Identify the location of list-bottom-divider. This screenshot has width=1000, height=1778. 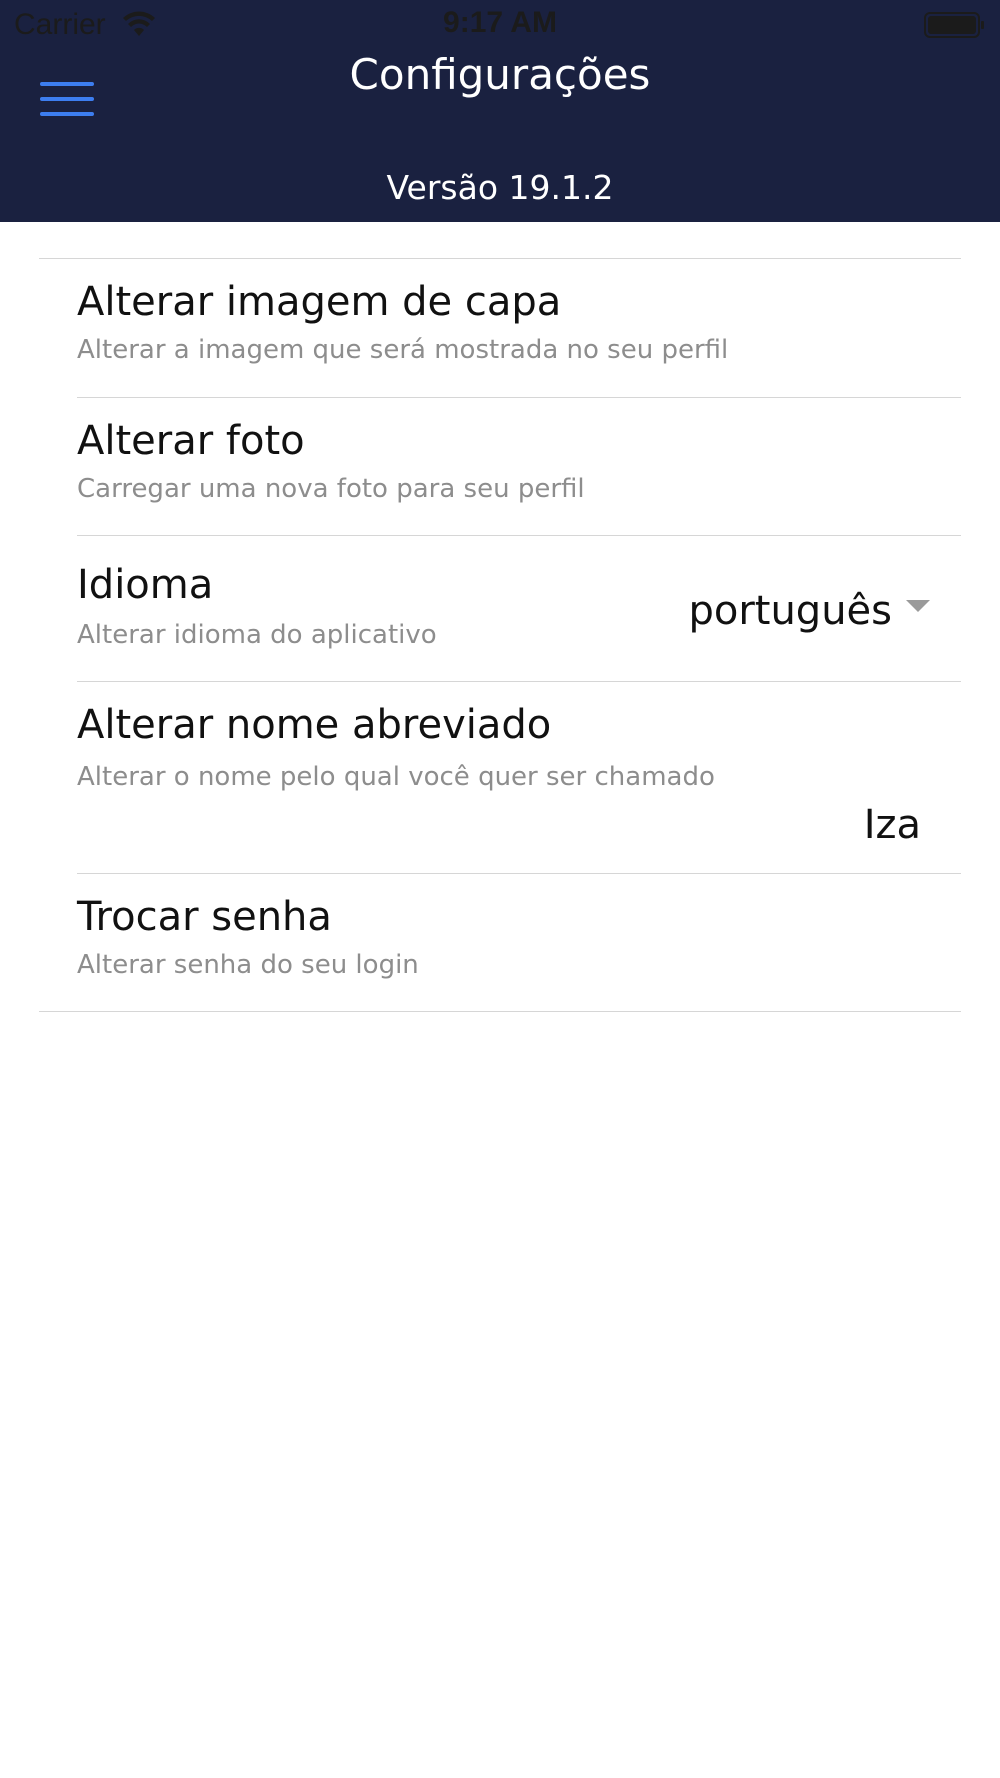
(500, 1011).